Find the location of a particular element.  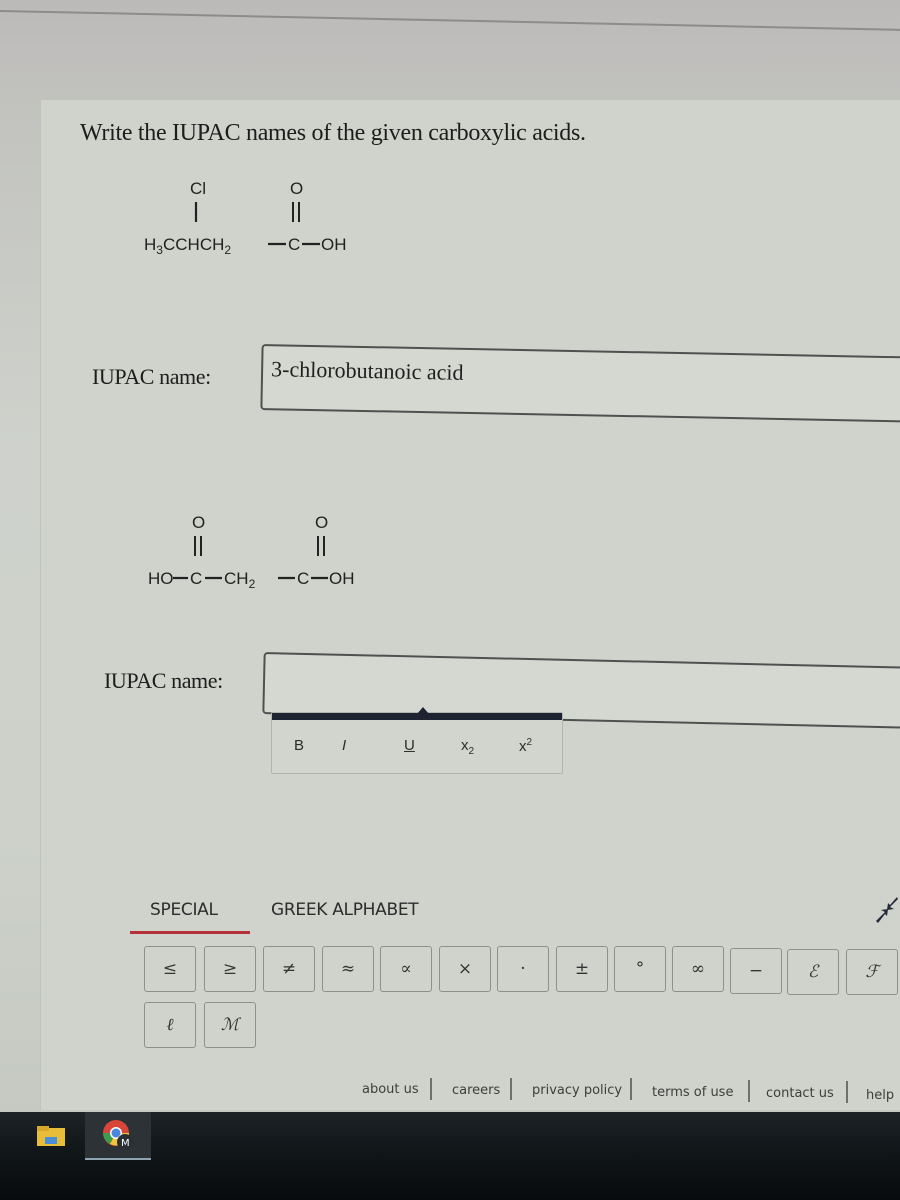

right-hydroxyl: OH is located at coordinates (342, 578).